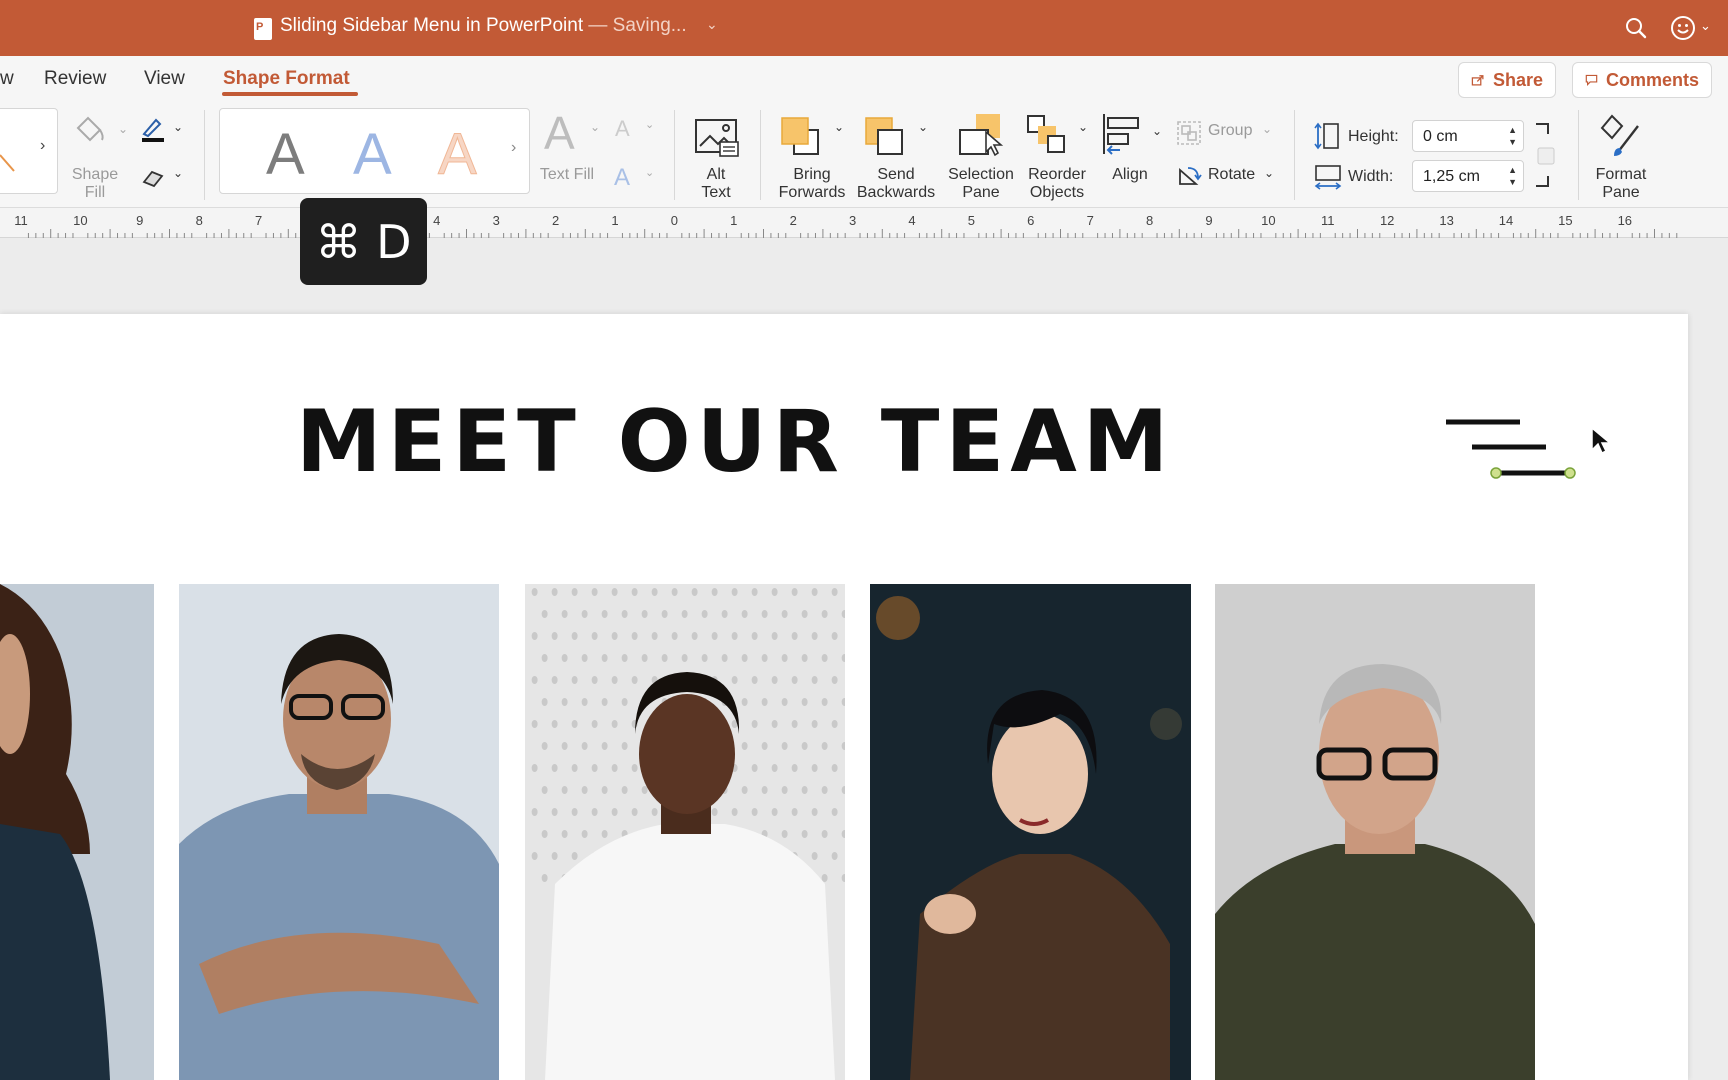 The height and width of the screenshot is (1080, 1728). Describe the element at coordinates (559, 133) in the screenshot. I see `text-fill-icon: A` at that location.